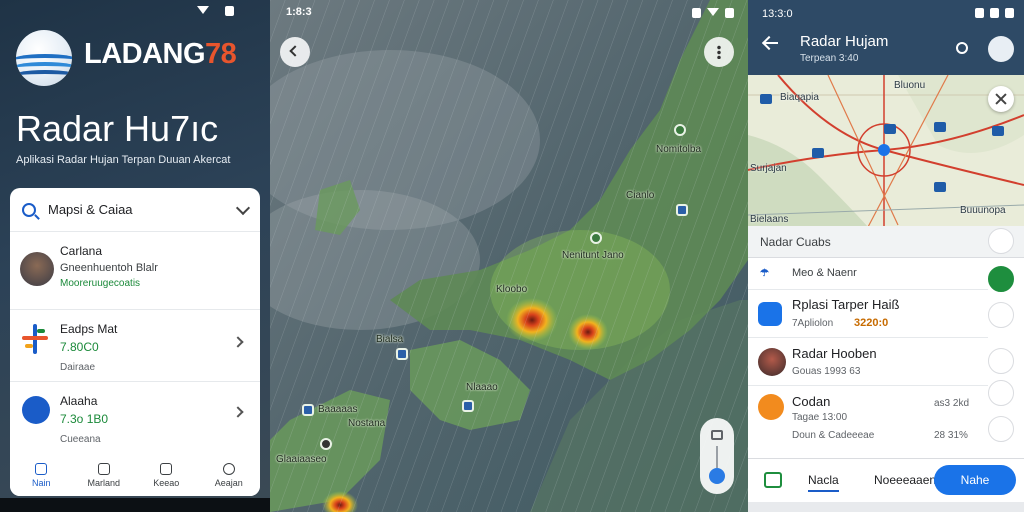 This screenshot has width=1024, height=512. Describe the element at coordinates (826, 371) in the screenshot. I see `item-subtitle: Gouas 1993 63` at that location.